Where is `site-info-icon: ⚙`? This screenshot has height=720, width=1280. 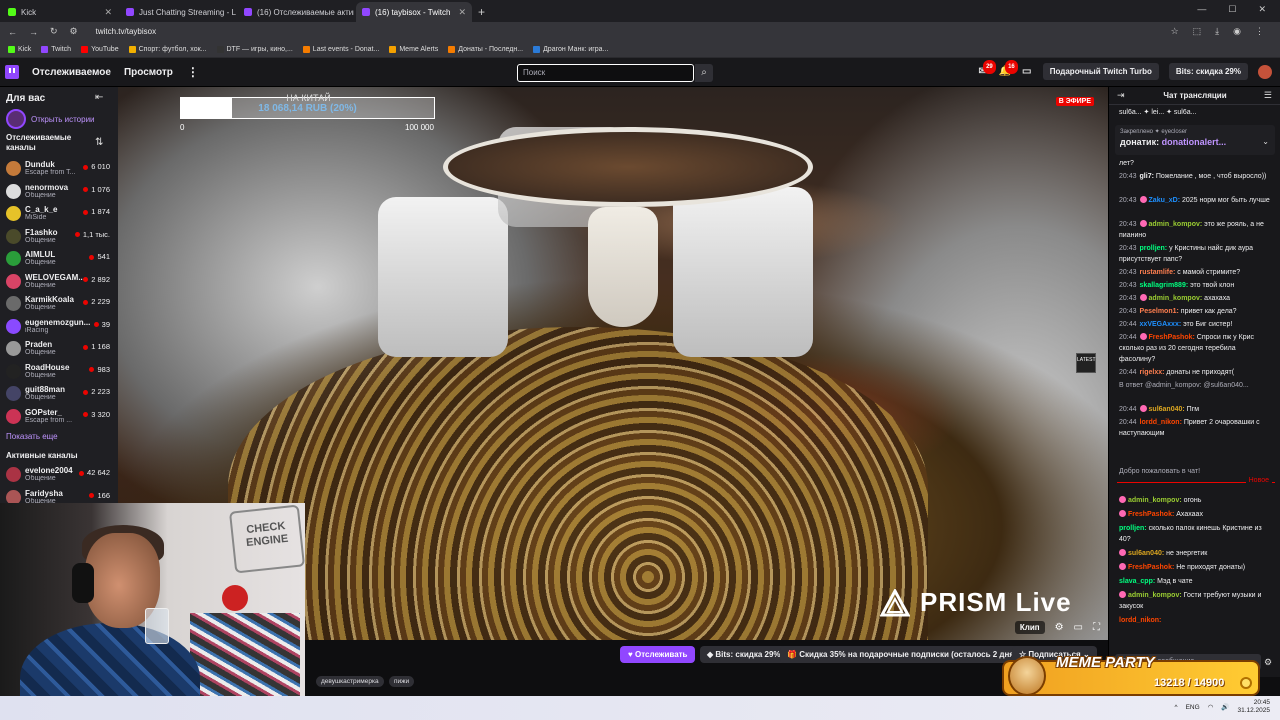 site-info-icon: ⚙ is located at coordinates (74, 31).